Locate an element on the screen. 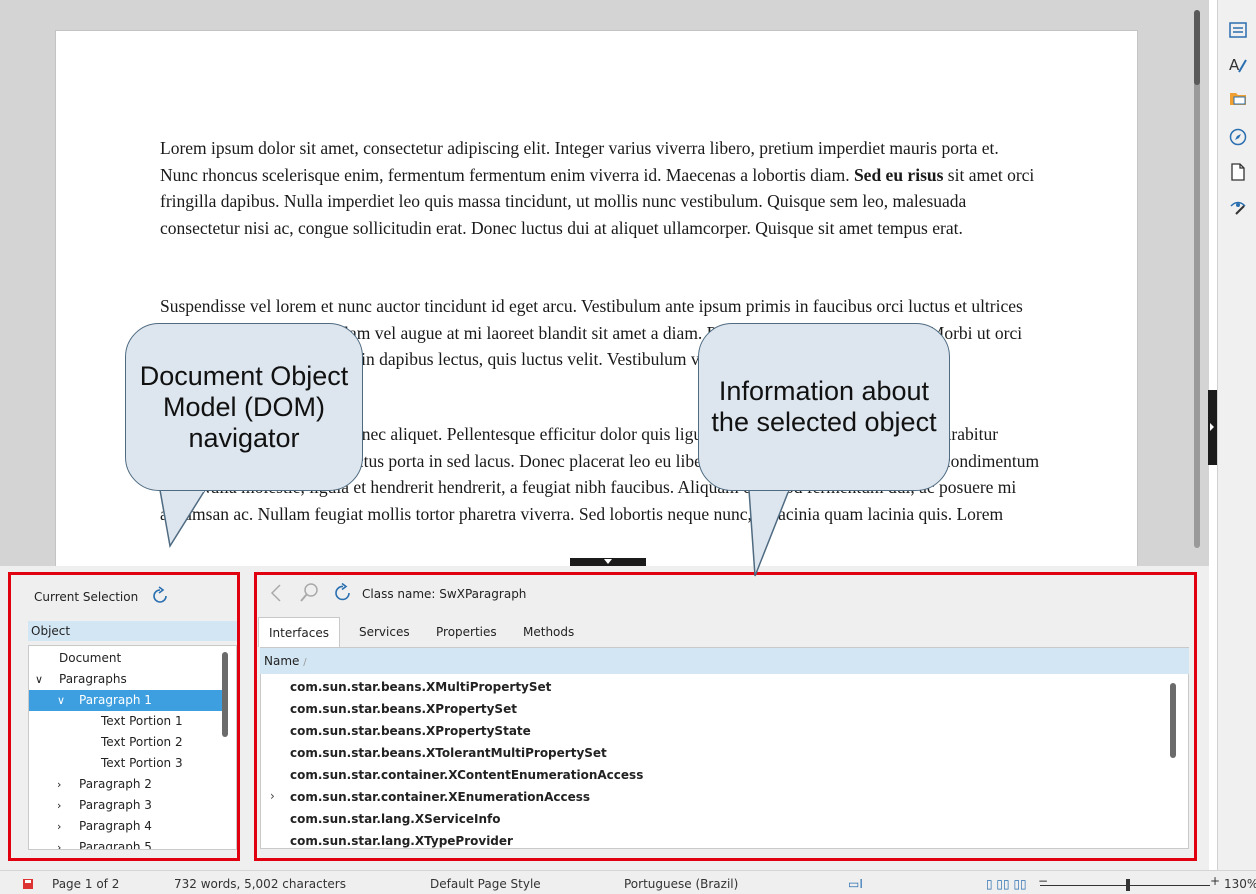 Image resolution: width=1256 pixels, height=894 pixels. zoom-slider-thumb is located at coordinates (1128, 885).